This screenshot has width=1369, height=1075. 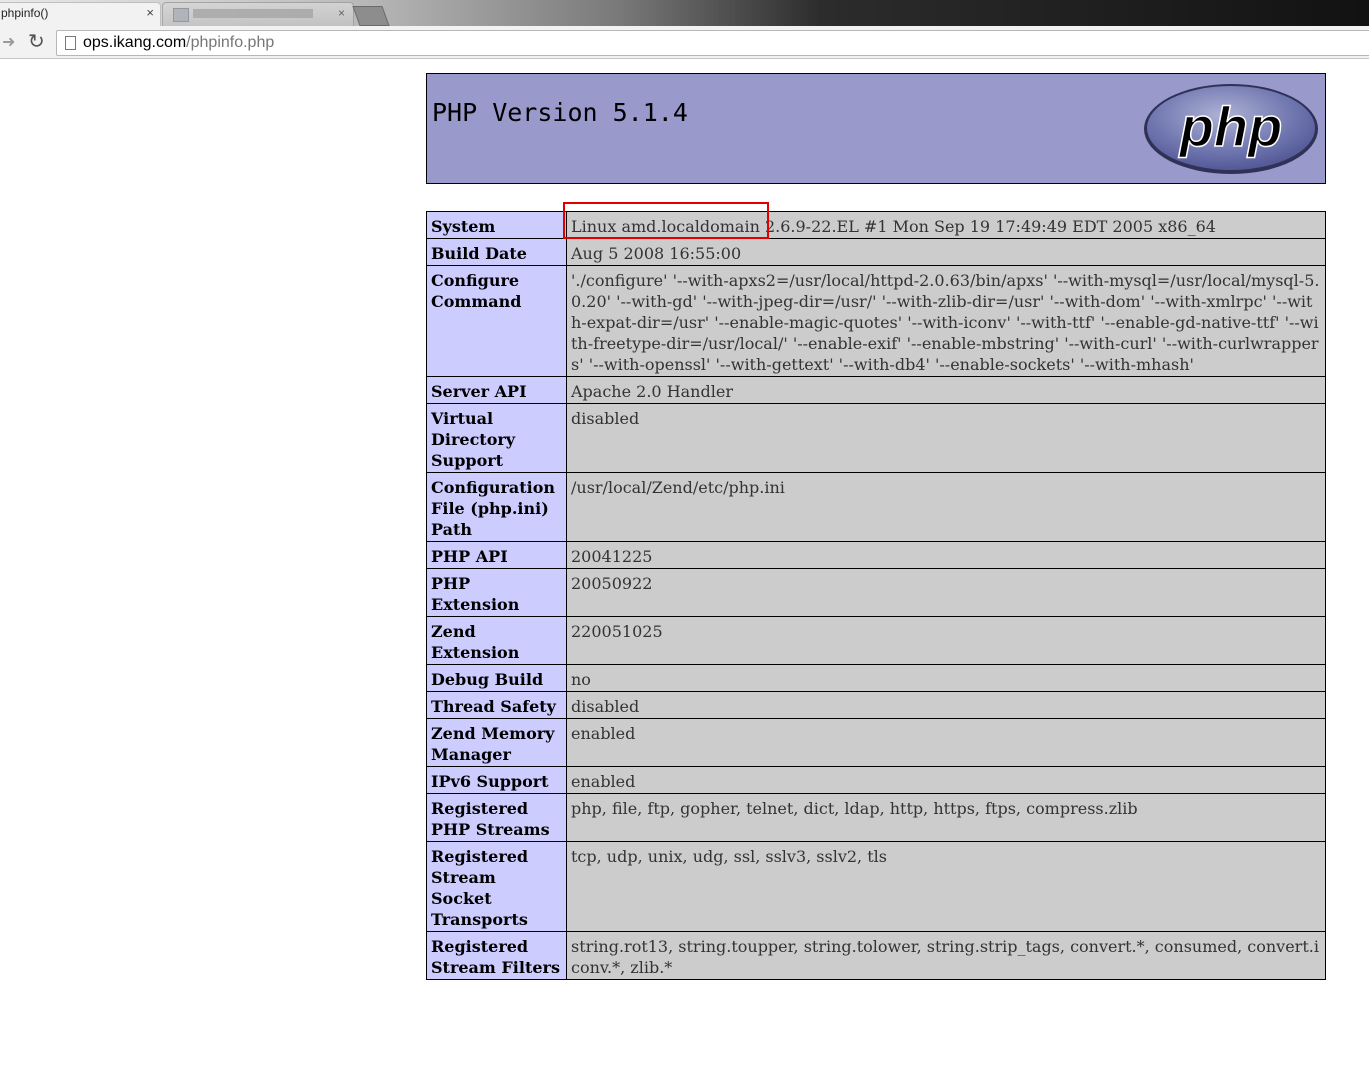 What do you see at coordinates (80, 14) in the screenshot?
I see `tab-phpinfo: phpinfo() ×` at bounding box center [80, 14].